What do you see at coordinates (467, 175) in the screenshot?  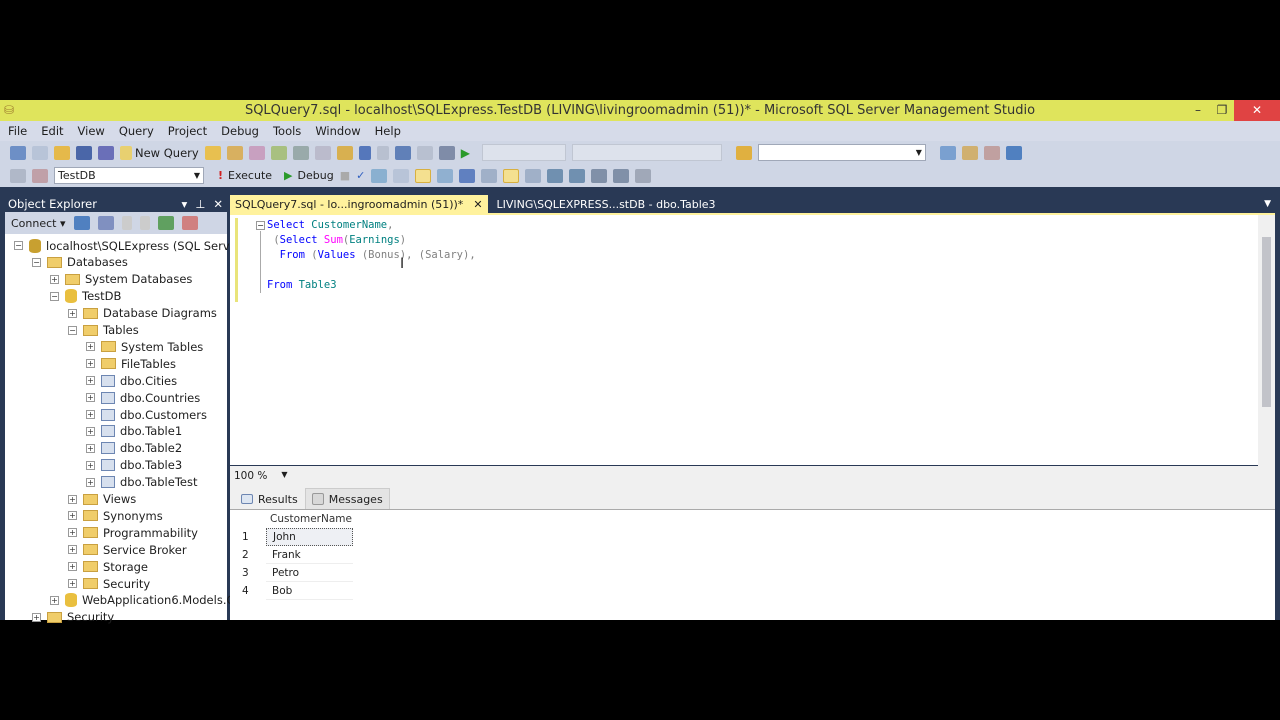 I see `client-statistics-icon` at bounding box center [467, 175].